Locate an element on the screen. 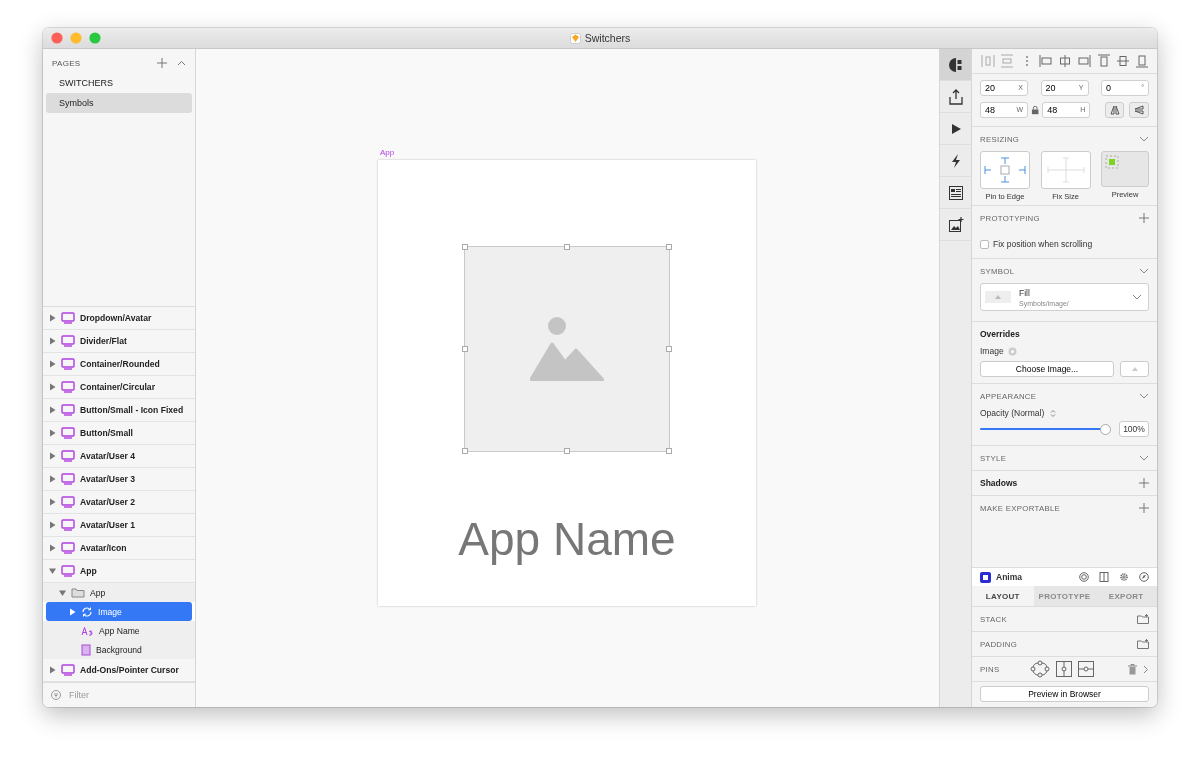 The image size is (1200, 765). filter-field: Filter is located at coordinates (124, 695).